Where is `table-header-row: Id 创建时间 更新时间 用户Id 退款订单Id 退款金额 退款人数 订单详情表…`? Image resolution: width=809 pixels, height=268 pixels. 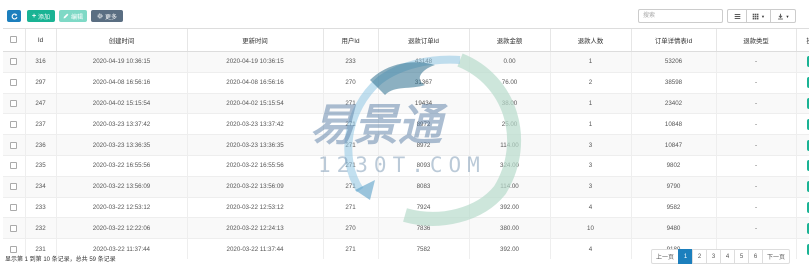
table-header-row: Id 创建时间 更新时间 用户Id 退款订单Id 退款金额 退款人数 订单详情表… is located at coordinates (406, 40).